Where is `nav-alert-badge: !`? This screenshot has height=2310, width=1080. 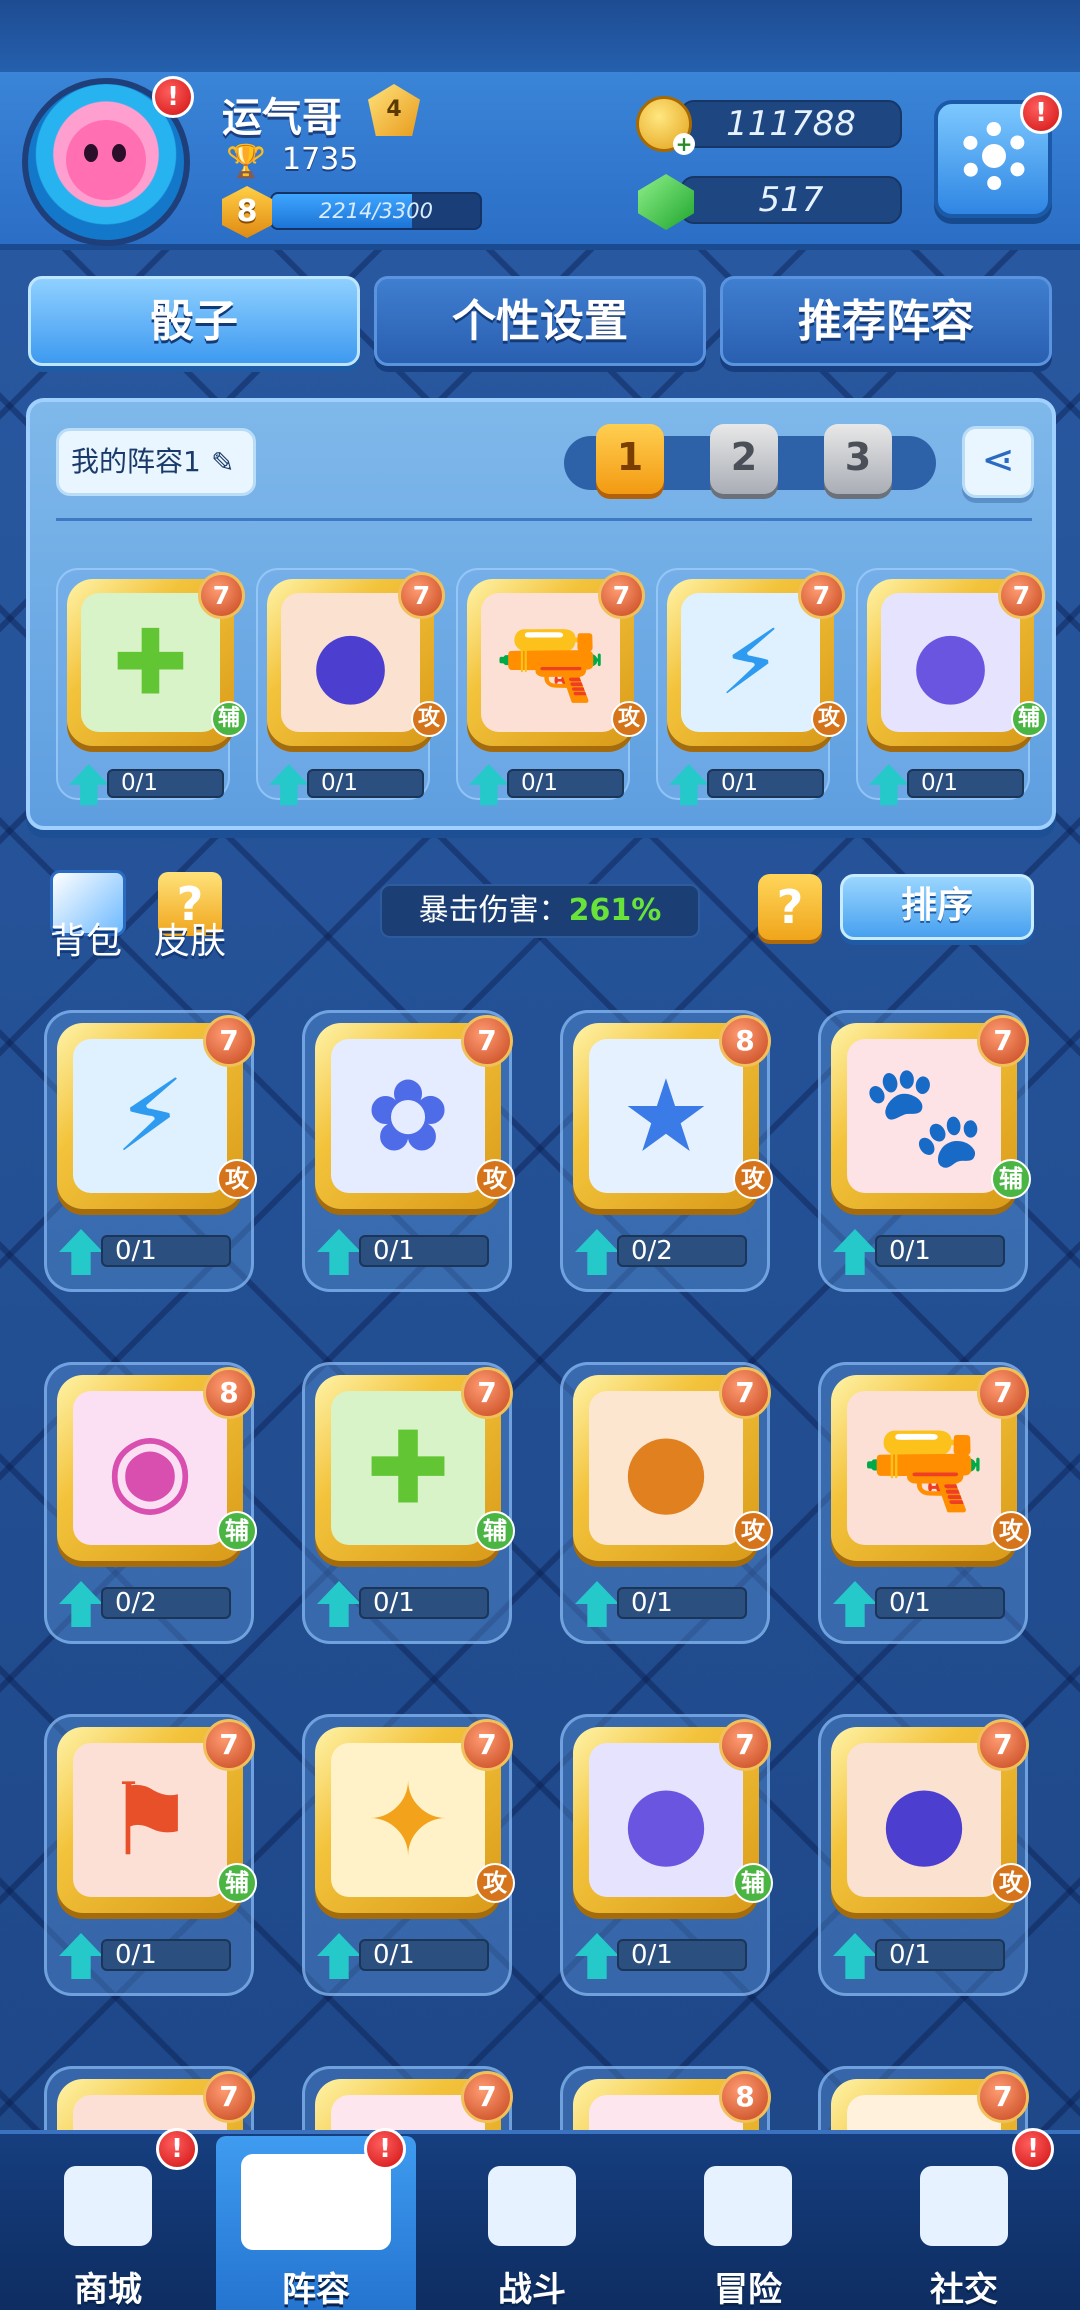
nav-alert-badge: ! is located at coordinates (1033, 2149).